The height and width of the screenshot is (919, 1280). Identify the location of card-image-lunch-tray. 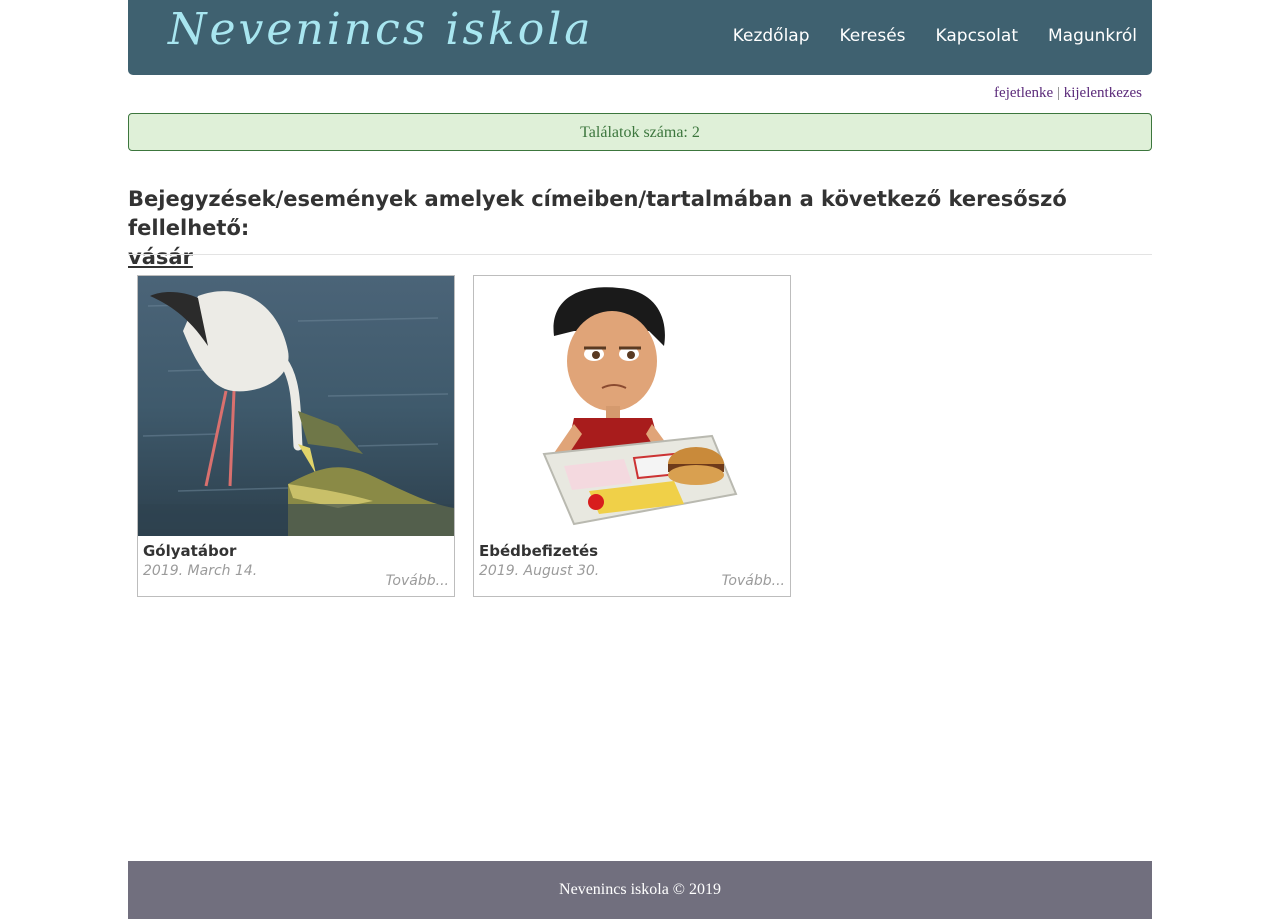
(632, 406).